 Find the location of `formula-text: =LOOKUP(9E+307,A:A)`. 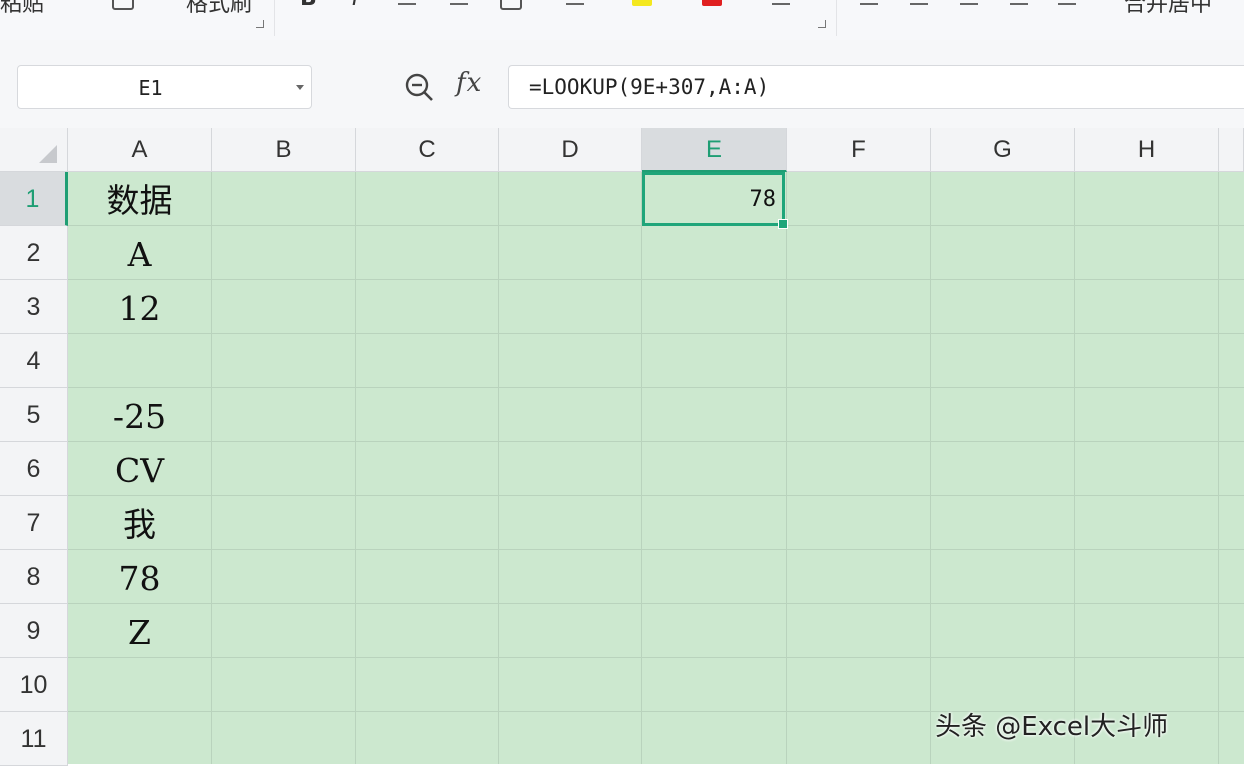

formula-text: =LOOKUP(9E+307,A:A) is located at coordinates (649, 87).